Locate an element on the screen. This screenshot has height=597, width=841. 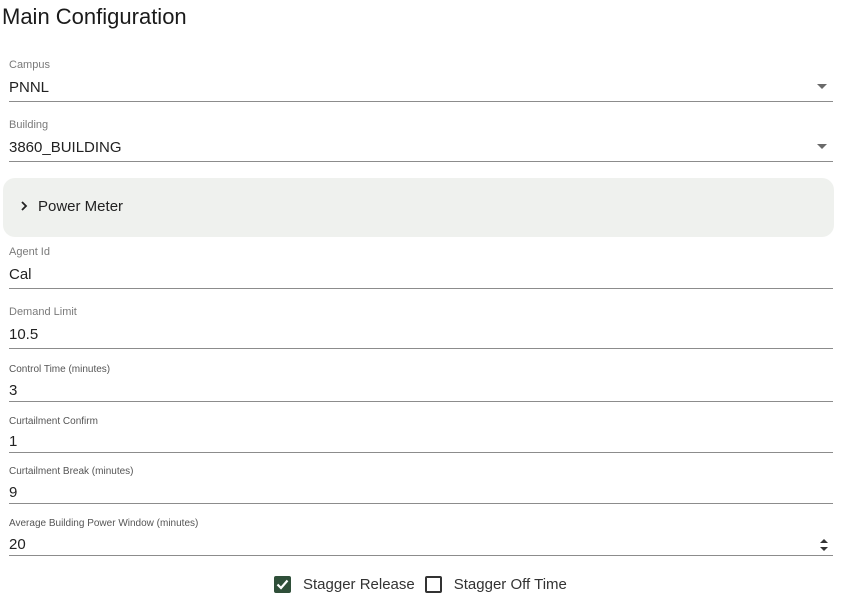
agent-id-label: Agent Id is located at coordinates (29, 252).